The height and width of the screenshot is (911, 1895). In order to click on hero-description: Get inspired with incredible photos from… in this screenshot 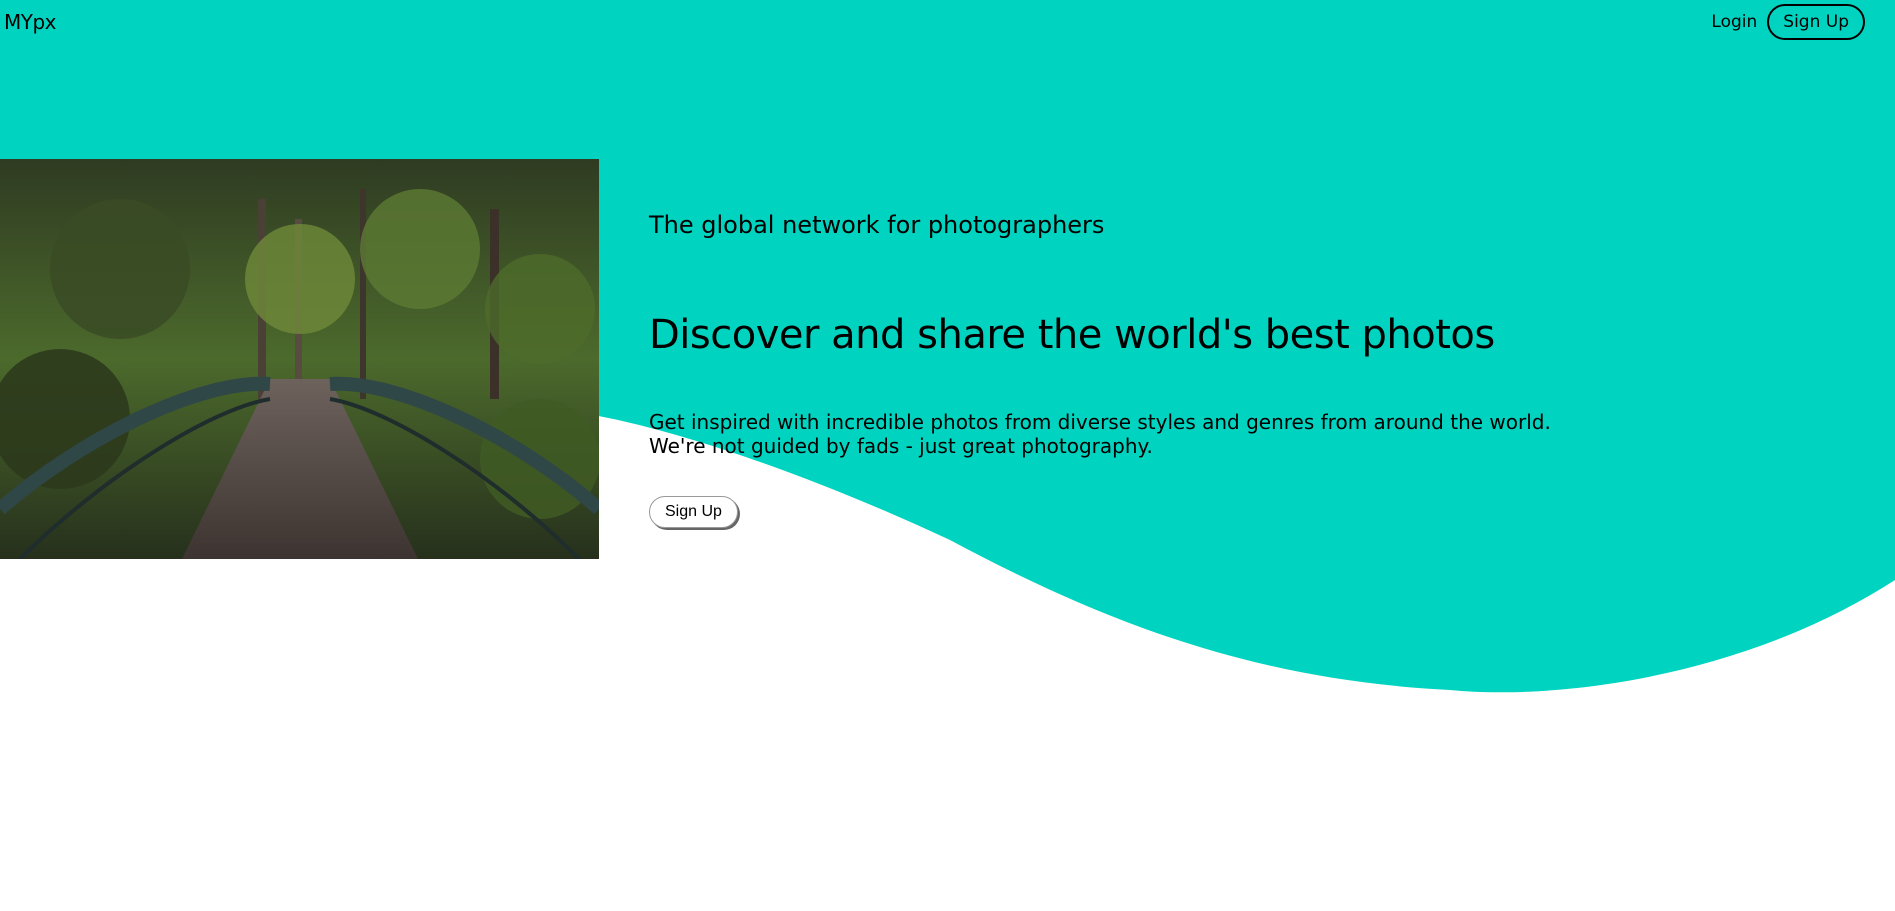, I will do `click(1124, 434)`.